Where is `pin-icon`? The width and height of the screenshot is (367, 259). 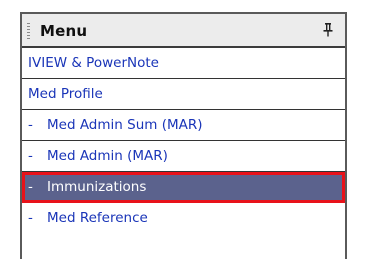
pin-icon is located at coordinates (328, 30).